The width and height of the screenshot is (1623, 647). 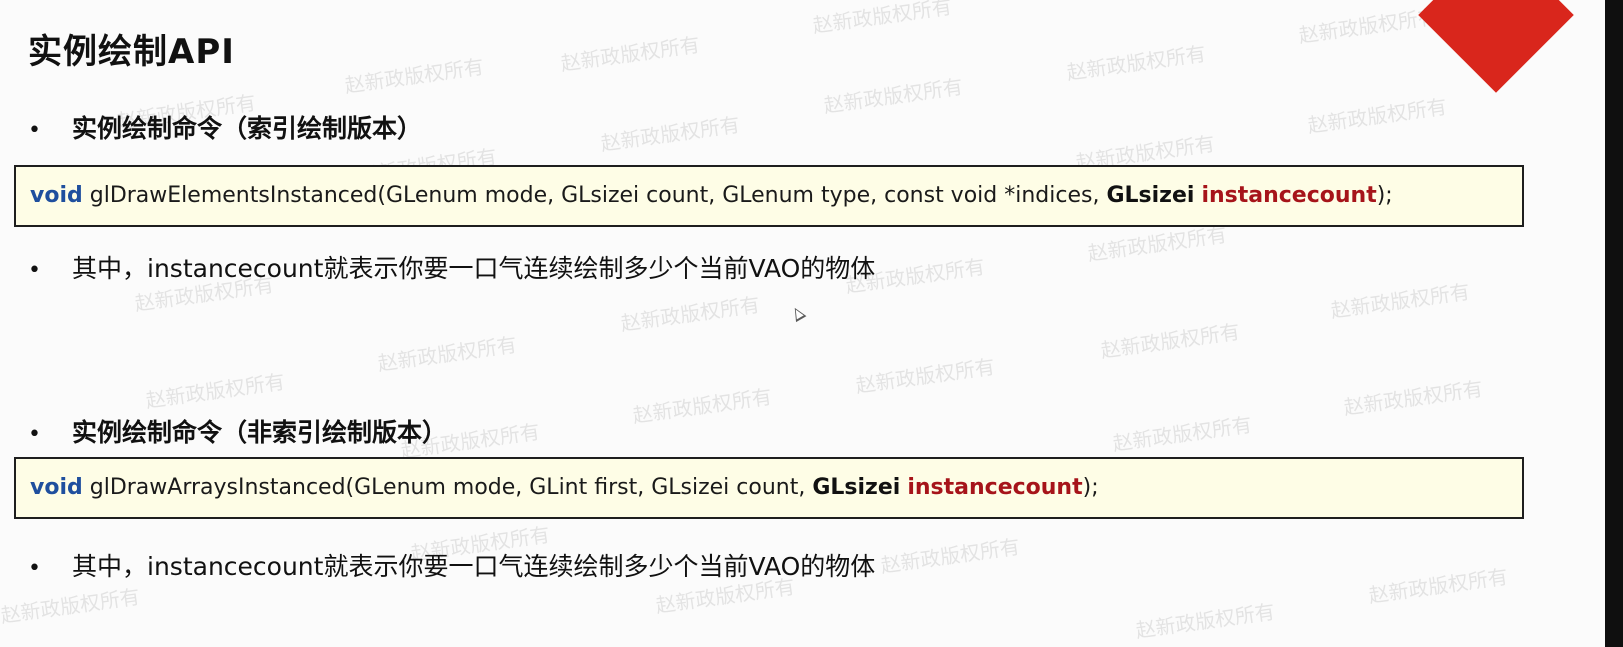 I want to click on window-edge-strip, so click(x=1614, y=323).